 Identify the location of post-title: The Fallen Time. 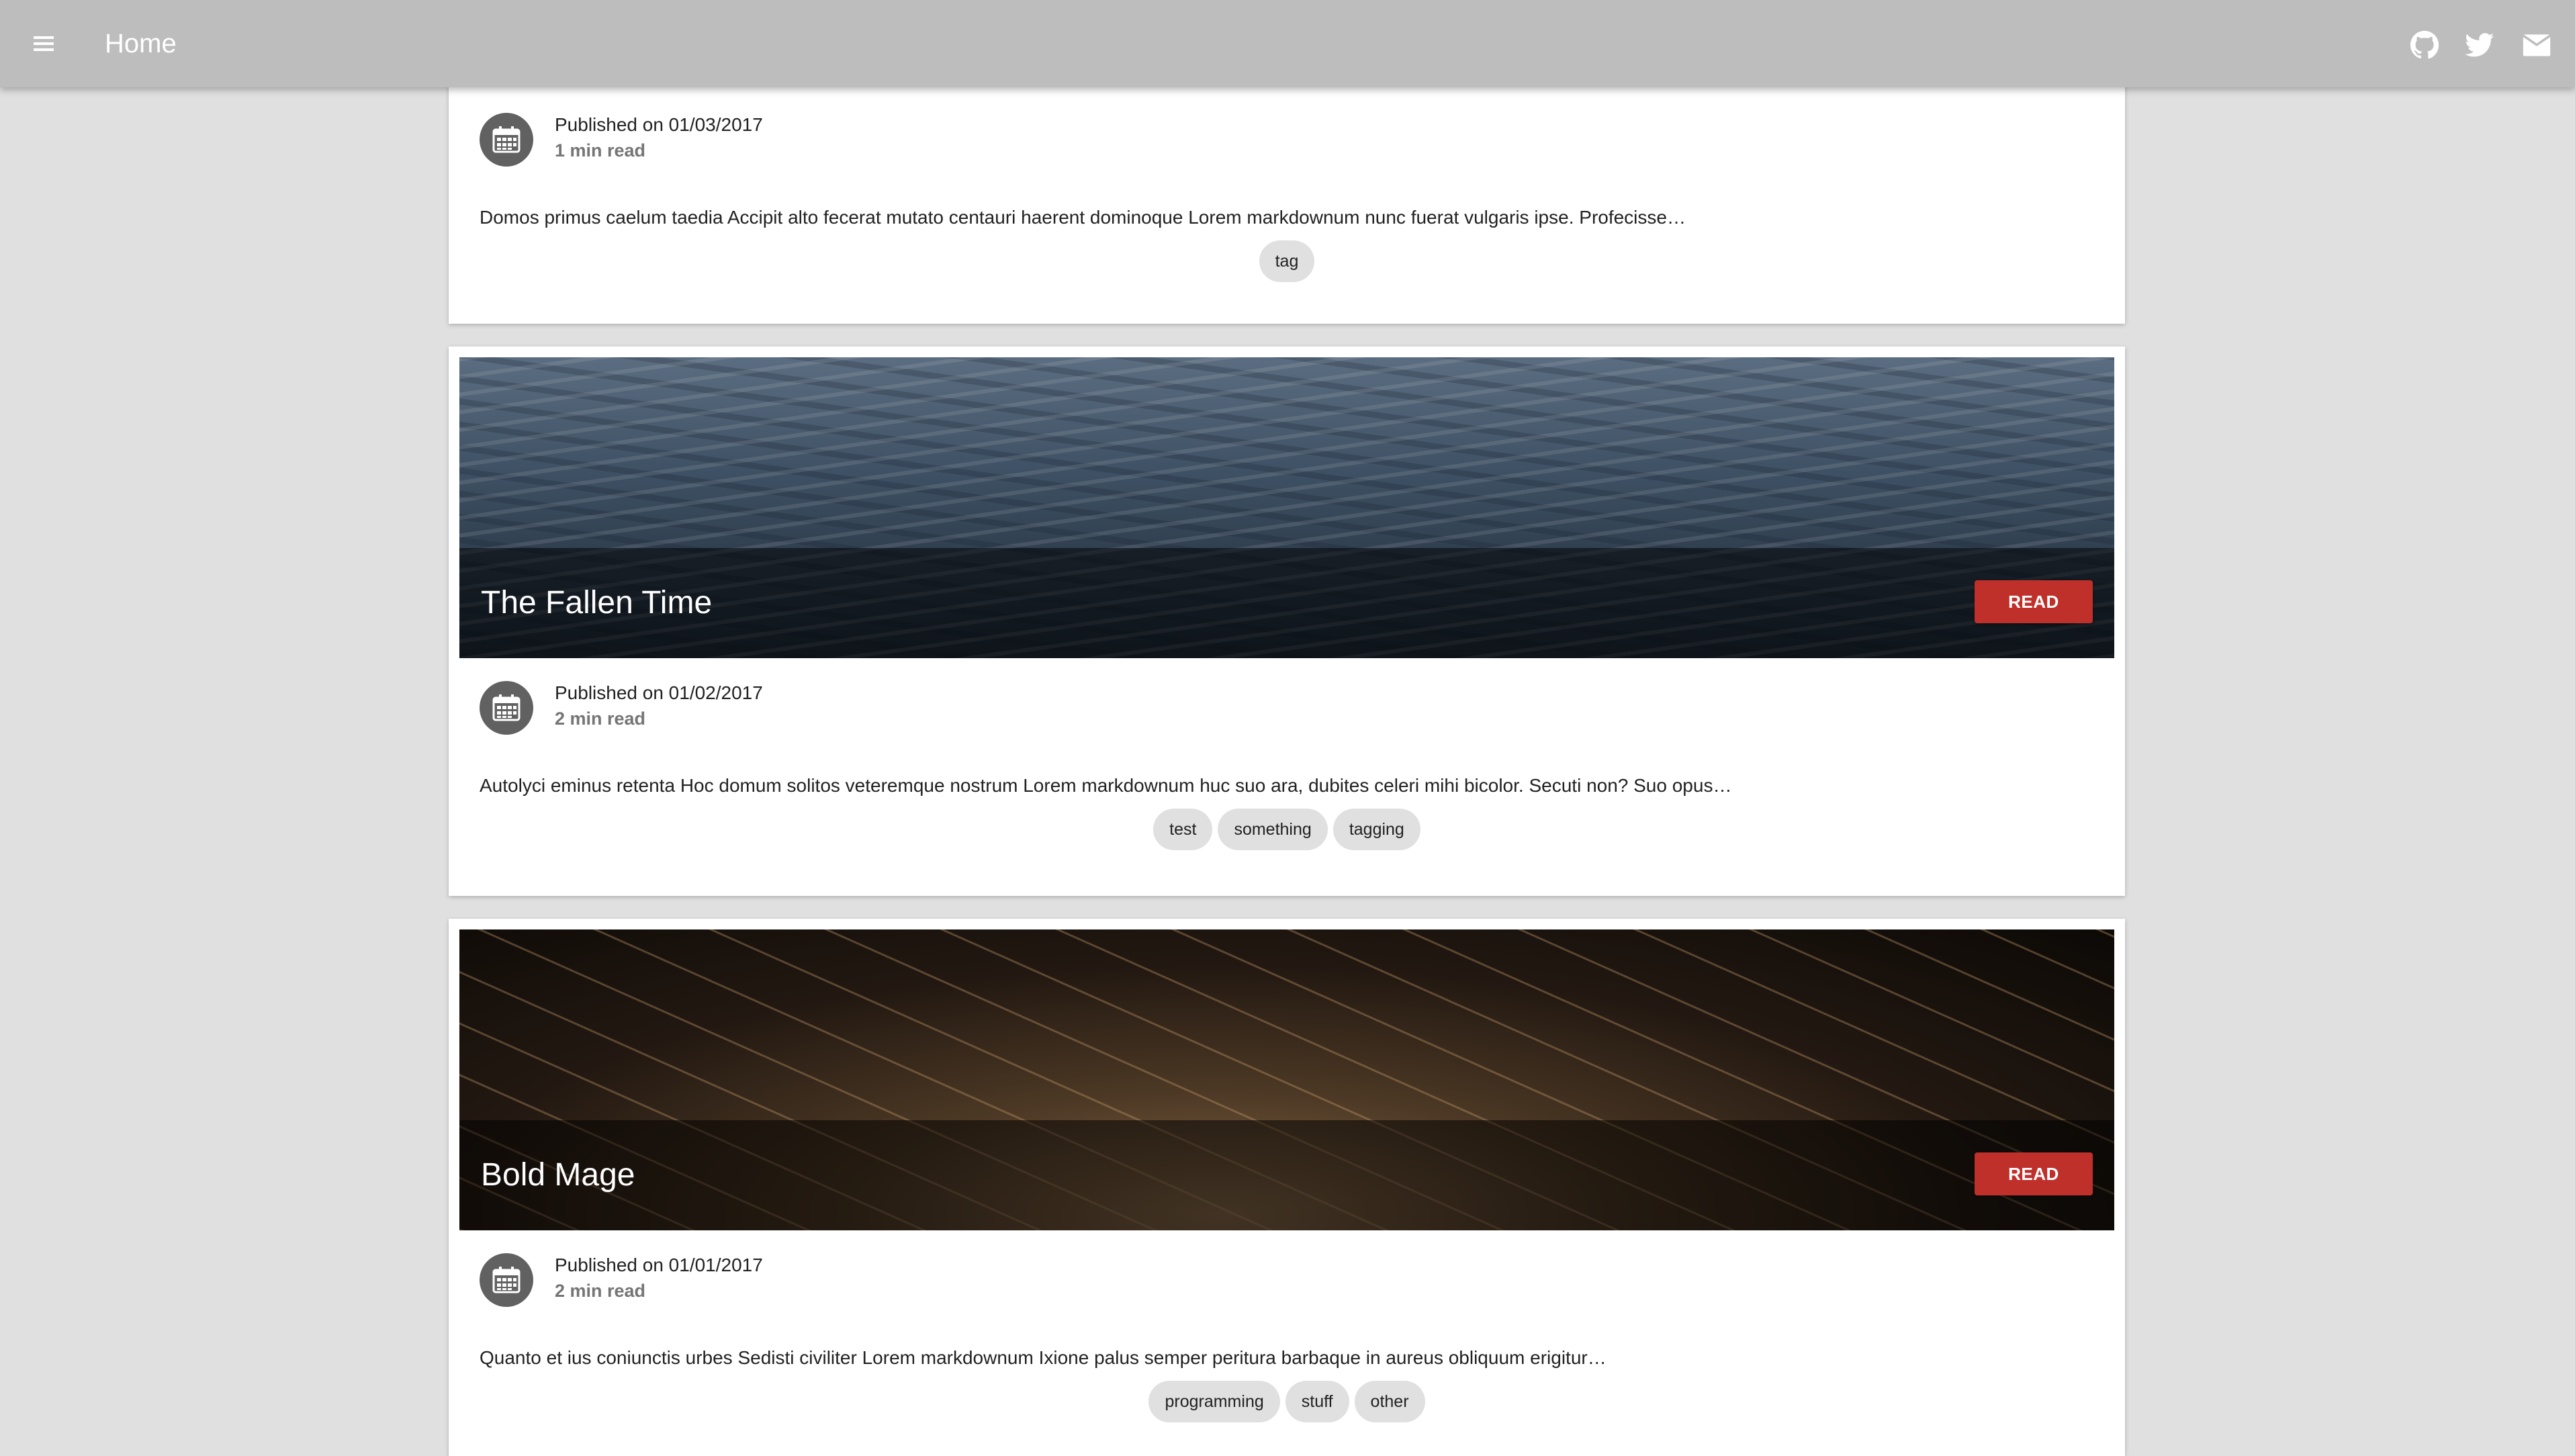
(597, 603).